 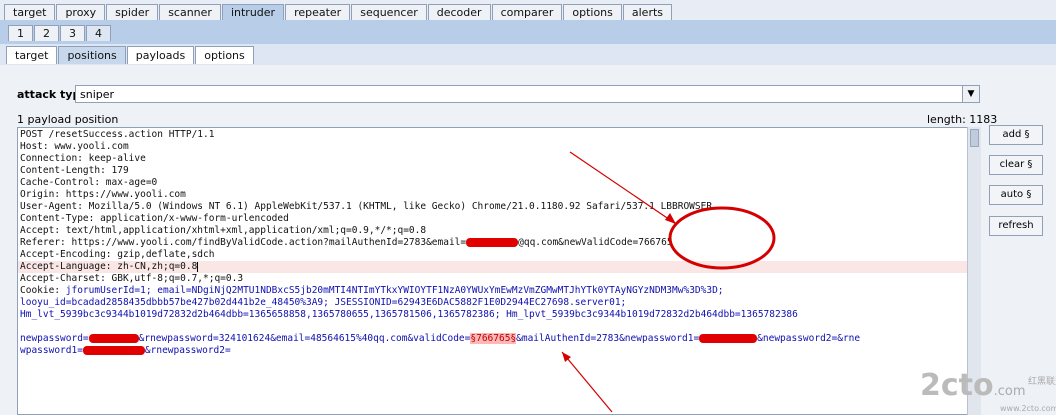 What do you see at coordinates (670, 218) in the screenshot?
I see `annotation-arrowhead-top` at bounding box center [670, 218].